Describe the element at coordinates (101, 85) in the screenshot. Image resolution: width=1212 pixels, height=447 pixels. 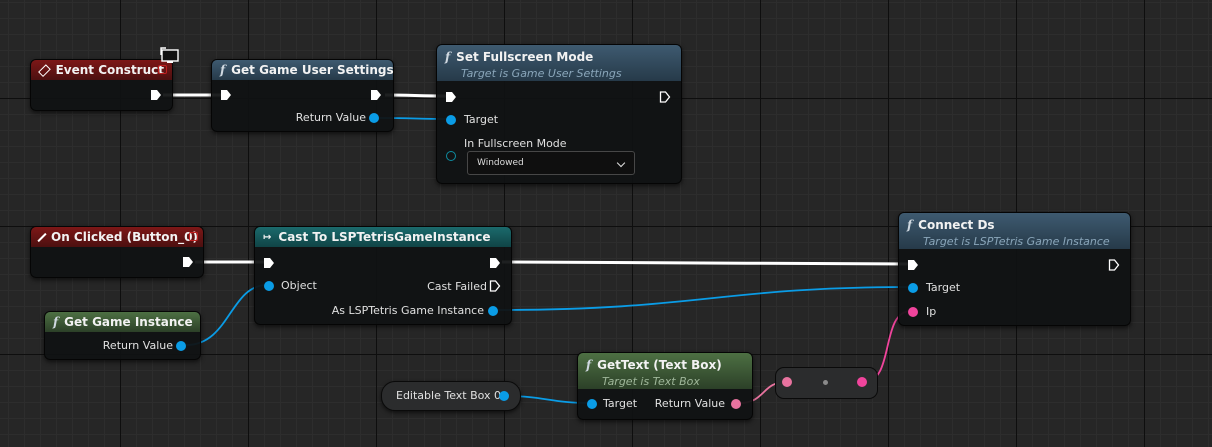
I see `event-construct-node: Event Construct` at that location.